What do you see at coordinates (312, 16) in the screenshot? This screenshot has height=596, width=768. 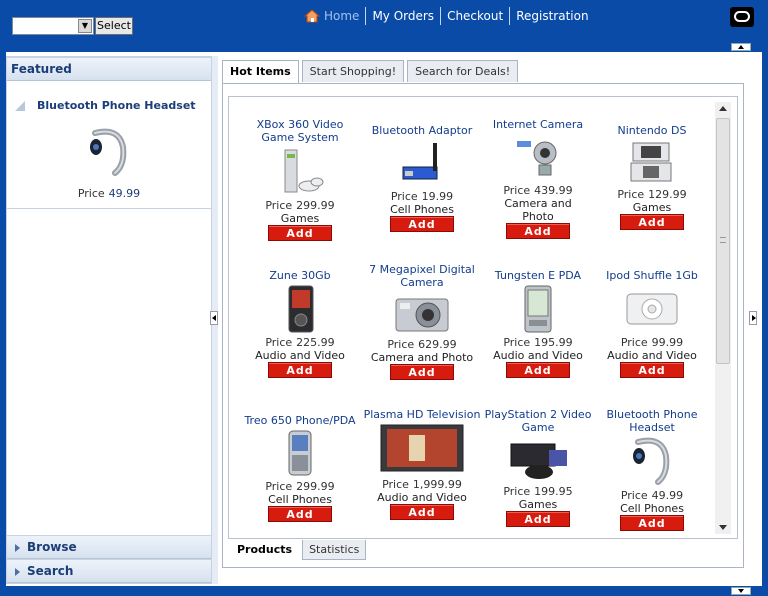 I see `home-icon` at bounding box center [312, 16].